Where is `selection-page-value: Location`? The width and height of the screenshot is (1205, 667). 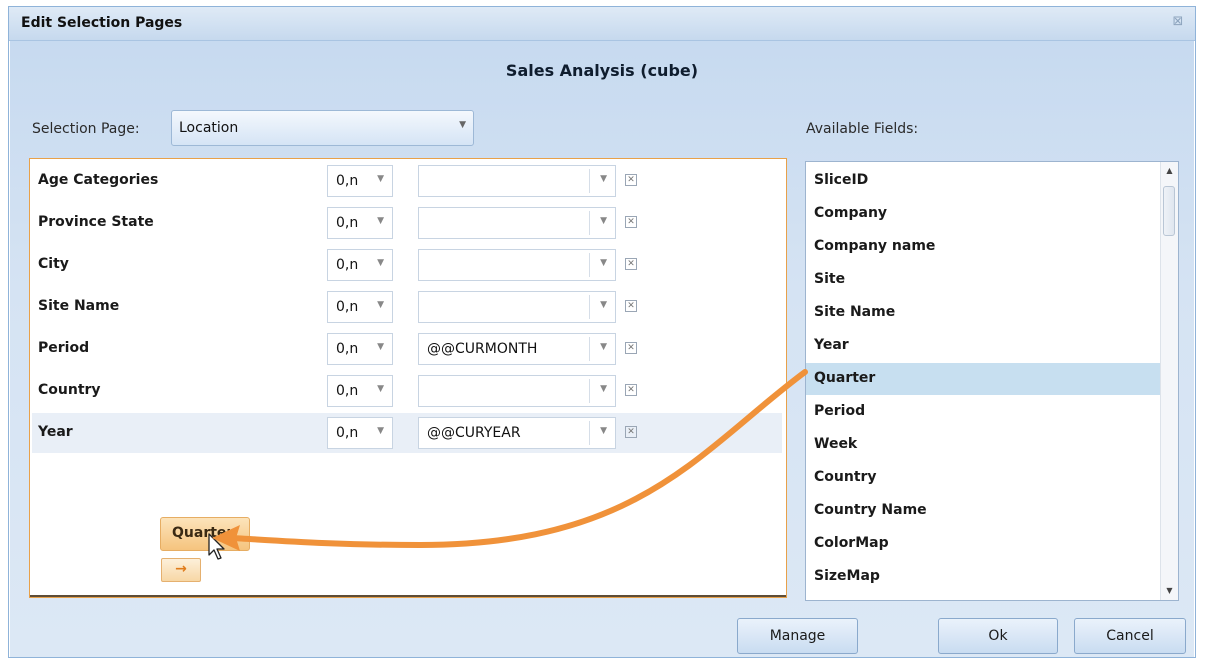 selection-page-value: Location is located at coordinates (209, 128).